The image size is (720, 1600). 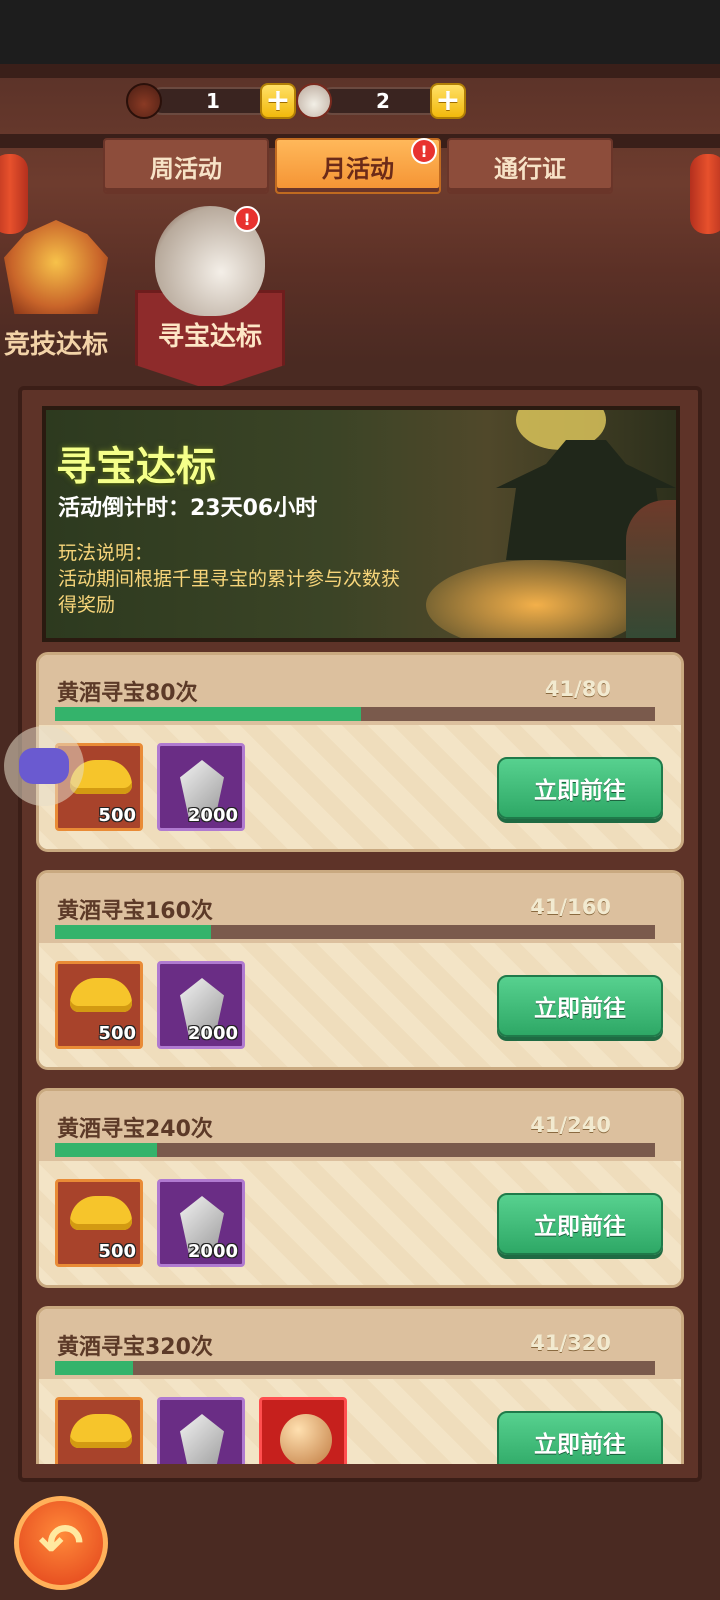 I want to click on category-treasure: 寻宝达标 !, so click(x=210, y=279).